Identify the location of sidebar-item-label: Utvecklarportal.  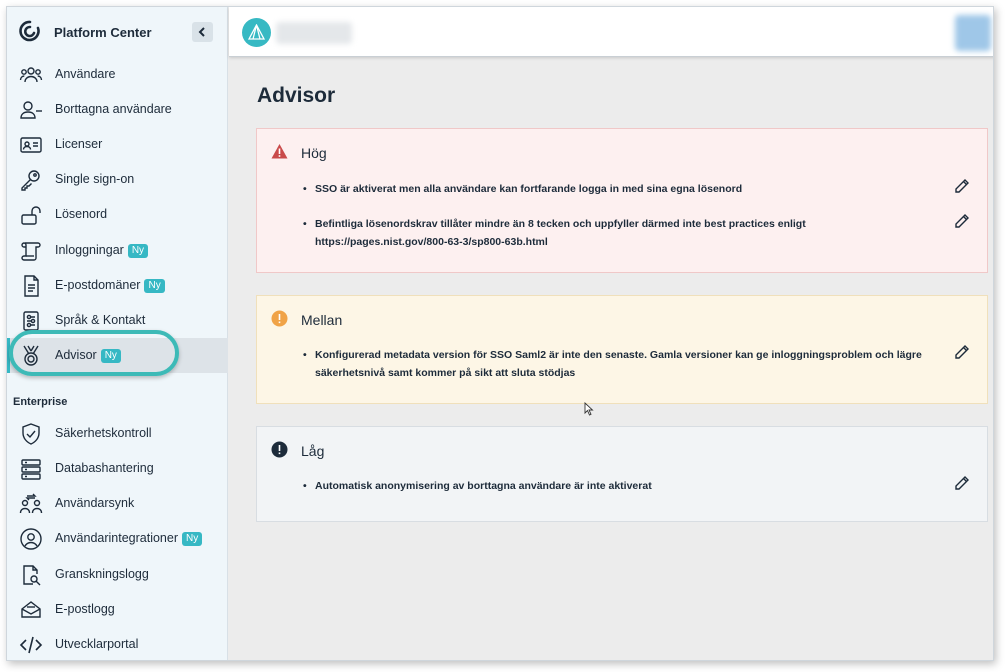
(97, 644).